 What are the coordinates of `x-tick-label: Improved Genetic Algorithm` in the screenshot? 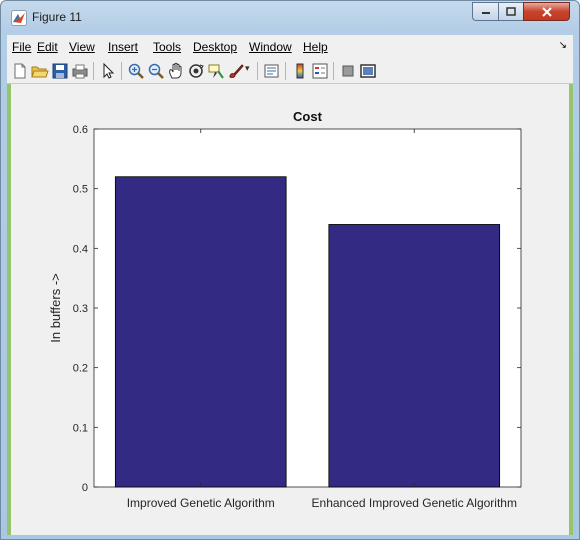 It's located at (201, 503).